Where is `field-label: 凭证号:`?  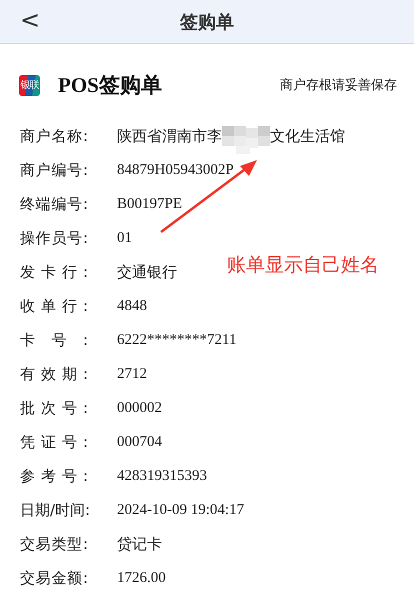
field-label: 凭证号: is located at coordinates (54, 442).